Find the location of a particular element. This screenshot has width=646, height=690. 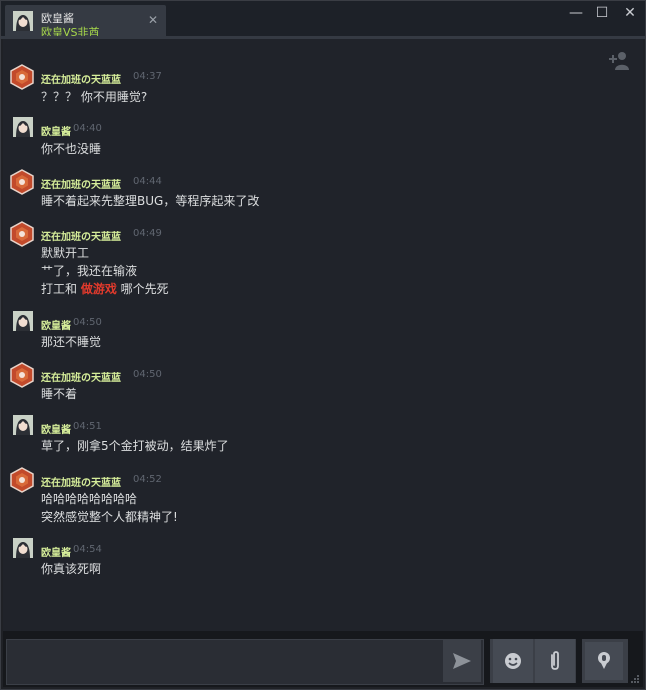

send-button is located at coordinates (462, 661).